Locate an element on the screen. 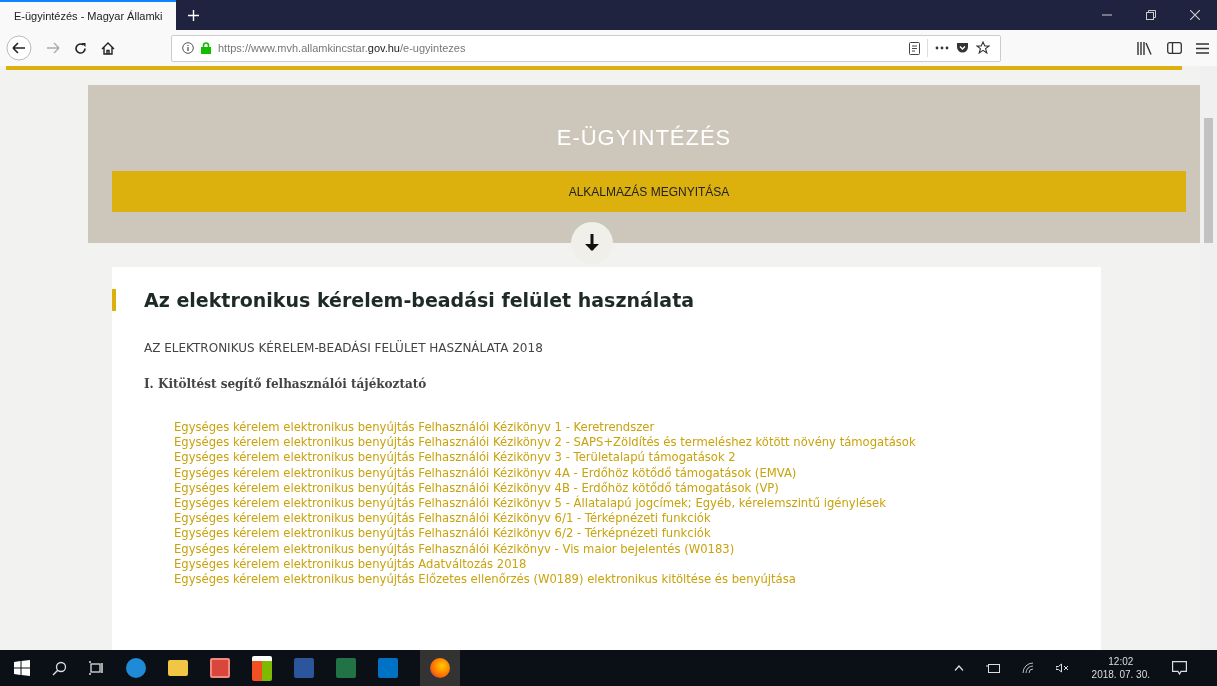 The height and width of the screenshot is (686, 1217). document-link: Egységes kérelem elektronikus benyújtás Előzetes ellenőrzés (W0189) elektronikus kitöltése és benyújtása is located at coordinates (637, 580).